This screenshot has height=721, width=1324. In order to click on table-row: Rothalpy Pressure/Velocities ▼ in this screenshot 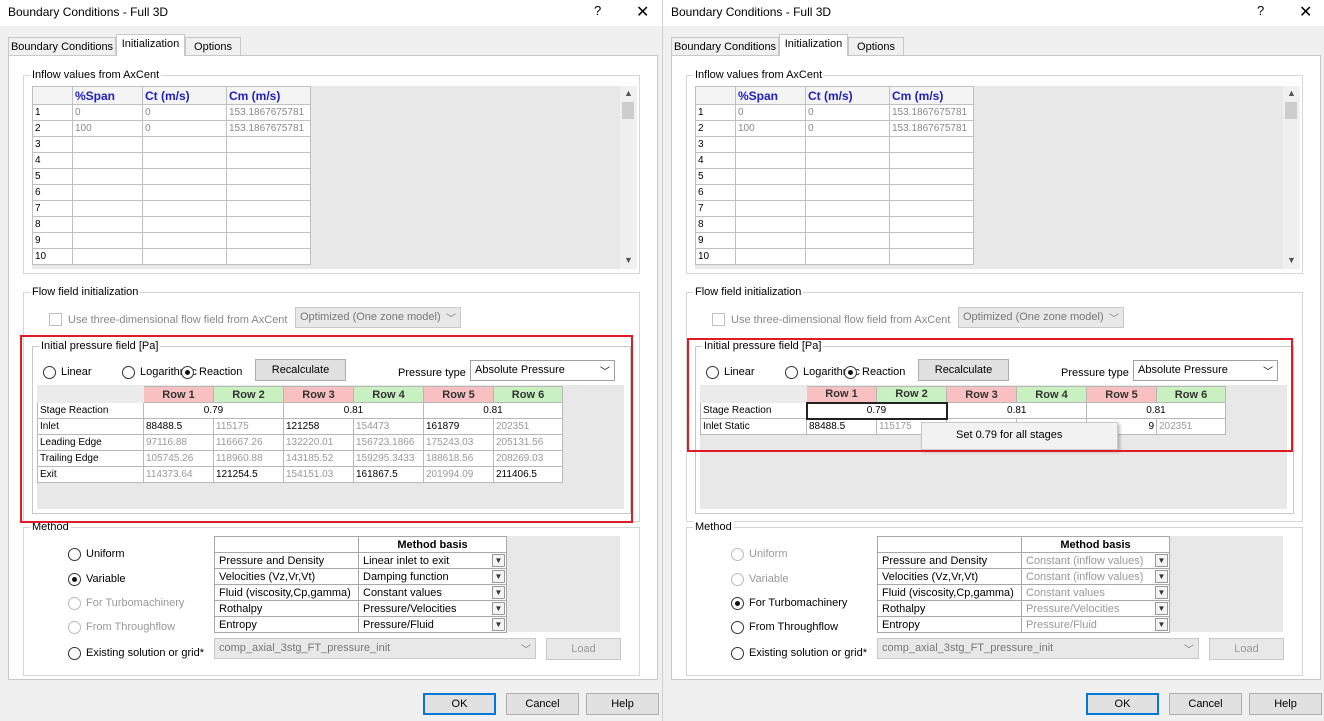, I will do `click(360, 608)`.